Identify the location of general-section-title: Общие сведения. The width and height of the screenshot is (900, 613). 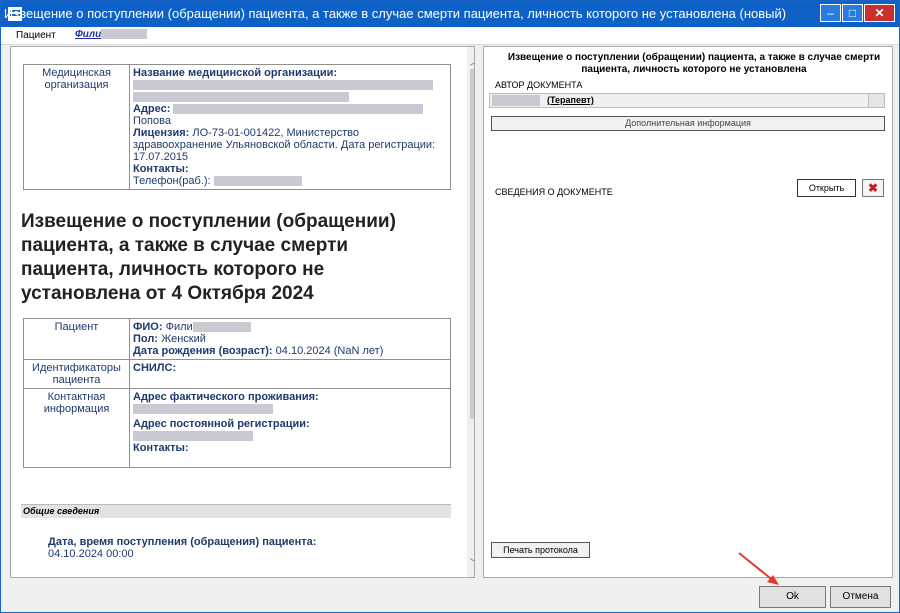
(236, 511).